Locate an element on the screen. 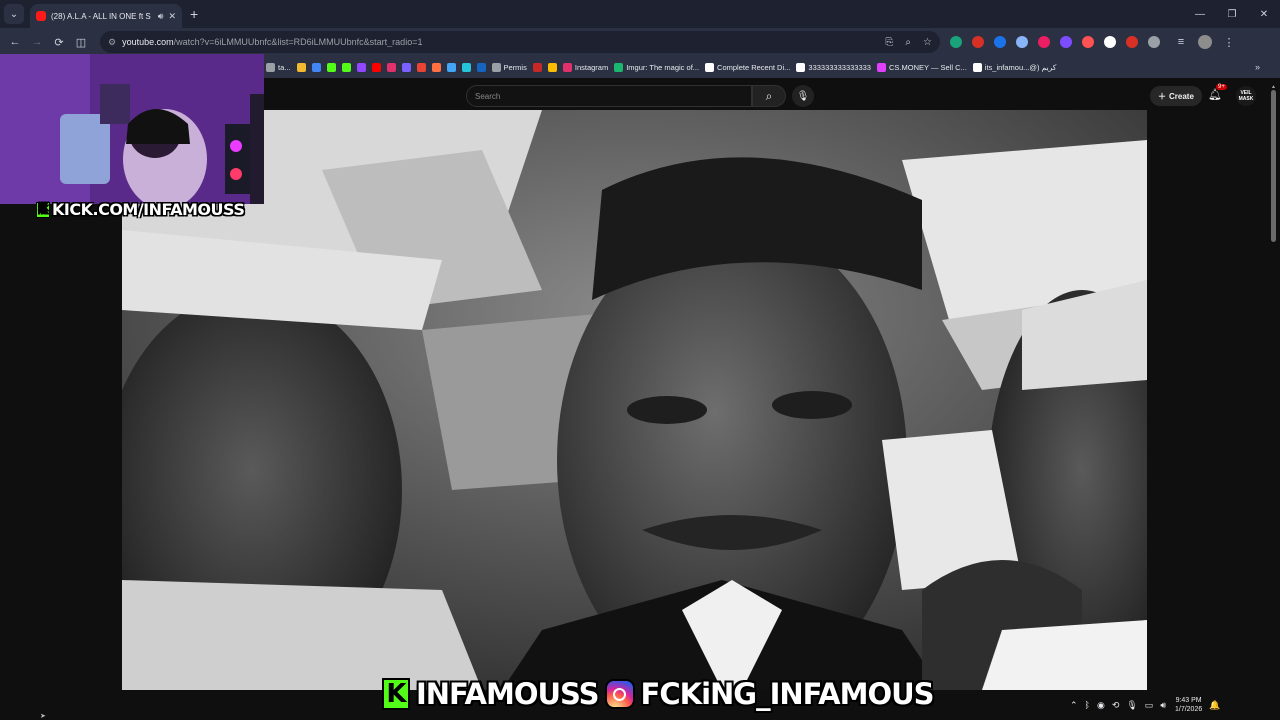 The height and width of the screenshot is (720, 1280). webcam-frame is located at coordinates (132, 129).